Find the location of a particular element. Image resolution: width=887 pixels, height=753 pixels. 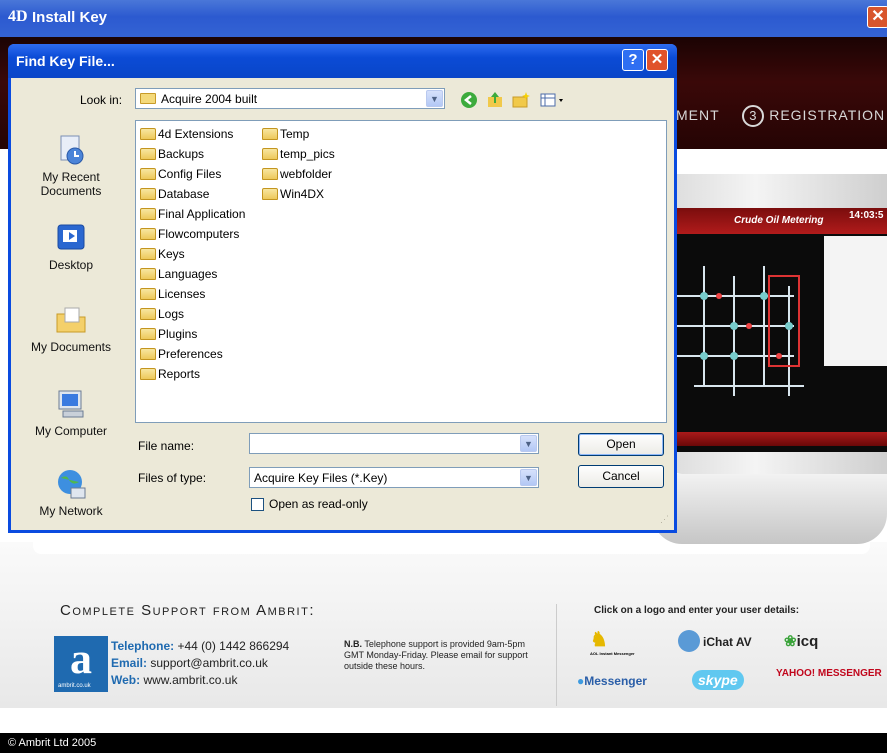

up-folder-button is located at coordinates (495, 101).